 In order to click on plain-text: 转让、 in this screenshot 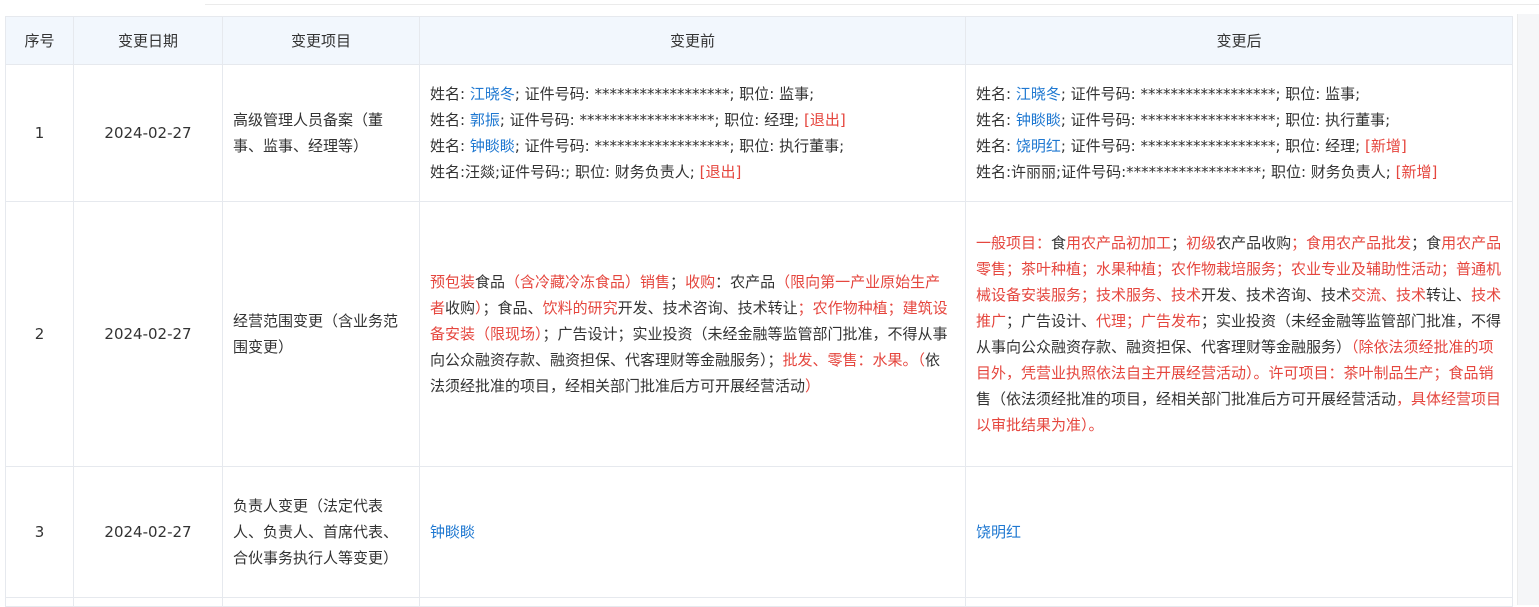, I will do `click(1449, 295)`.